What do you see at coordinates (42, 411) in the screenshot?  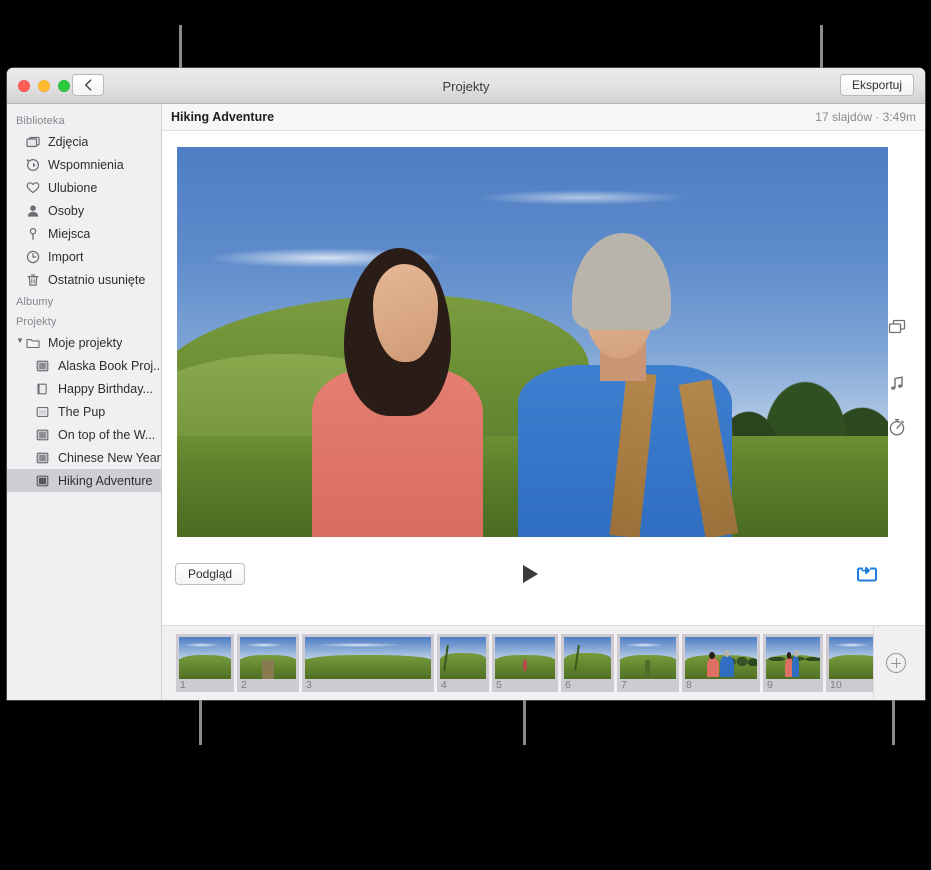 I see `calendar-icon` at bounding box center [42, 411].